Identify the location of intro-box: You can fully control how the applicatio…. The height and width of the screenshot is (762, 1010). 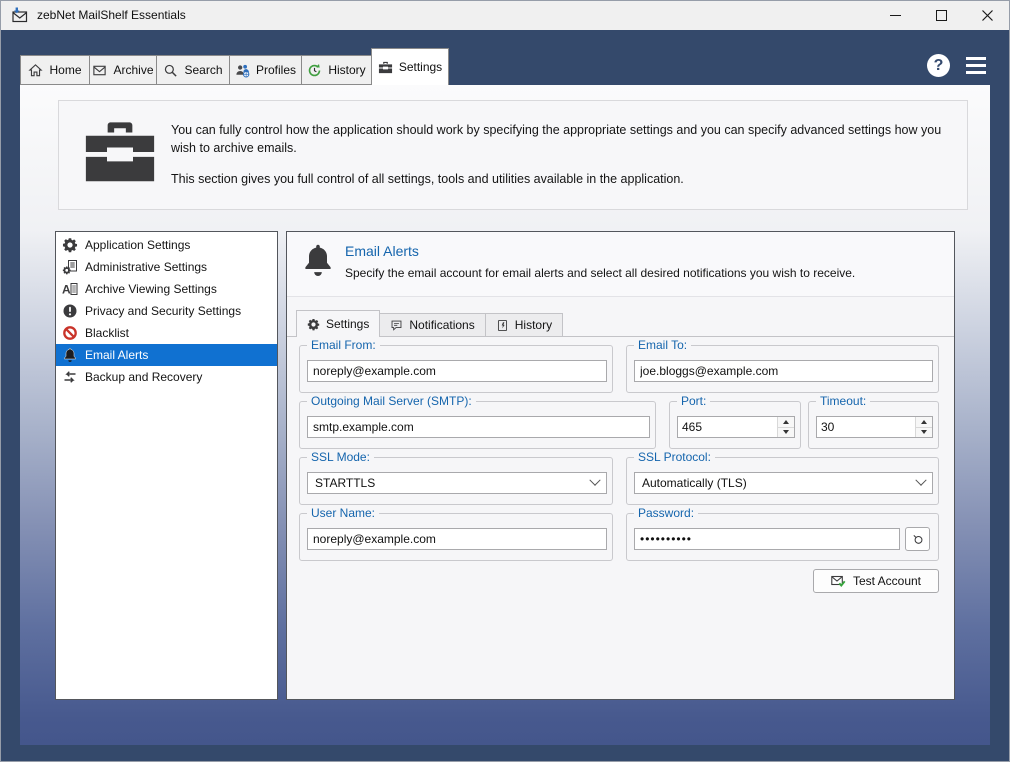
(513, 155).